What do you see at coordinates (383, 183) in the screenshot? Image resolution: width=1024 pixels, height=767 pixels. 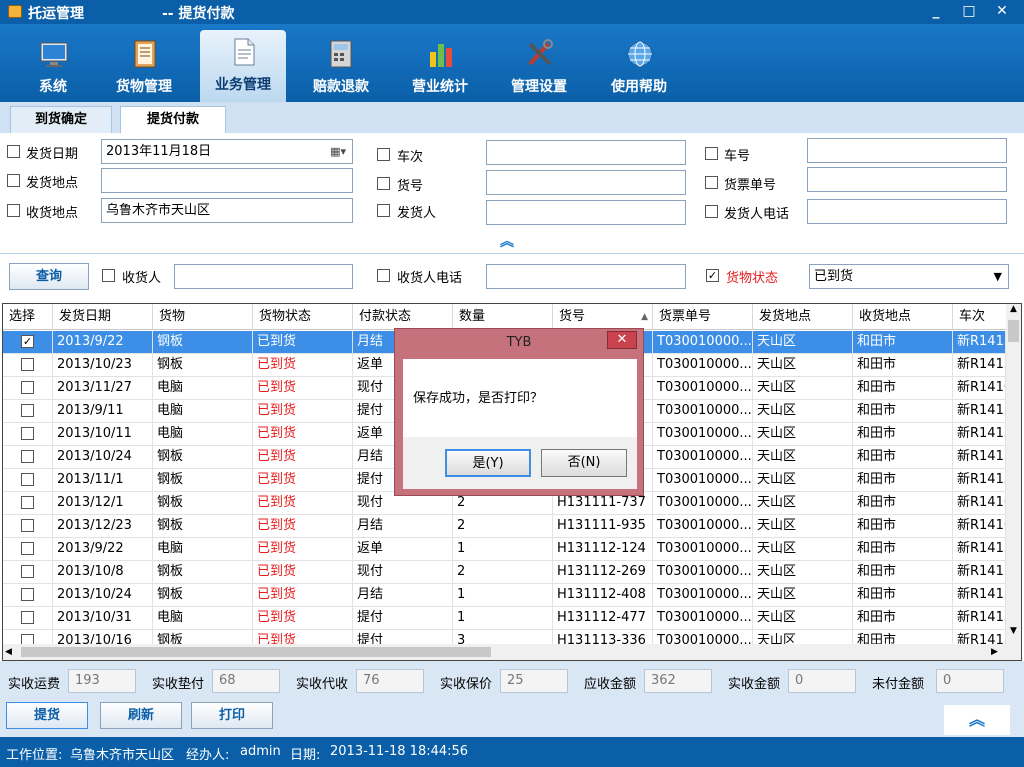 I see `goods-no-checkbox` at bounding box center [383, 183].